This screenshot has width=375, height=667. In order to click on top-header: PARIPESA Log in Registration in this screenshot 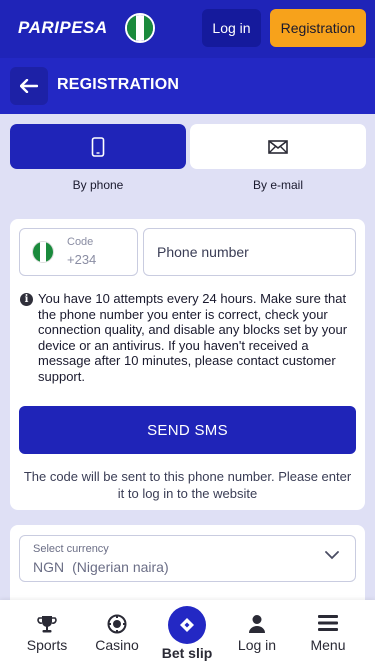, I will do `click(187, 29)`.